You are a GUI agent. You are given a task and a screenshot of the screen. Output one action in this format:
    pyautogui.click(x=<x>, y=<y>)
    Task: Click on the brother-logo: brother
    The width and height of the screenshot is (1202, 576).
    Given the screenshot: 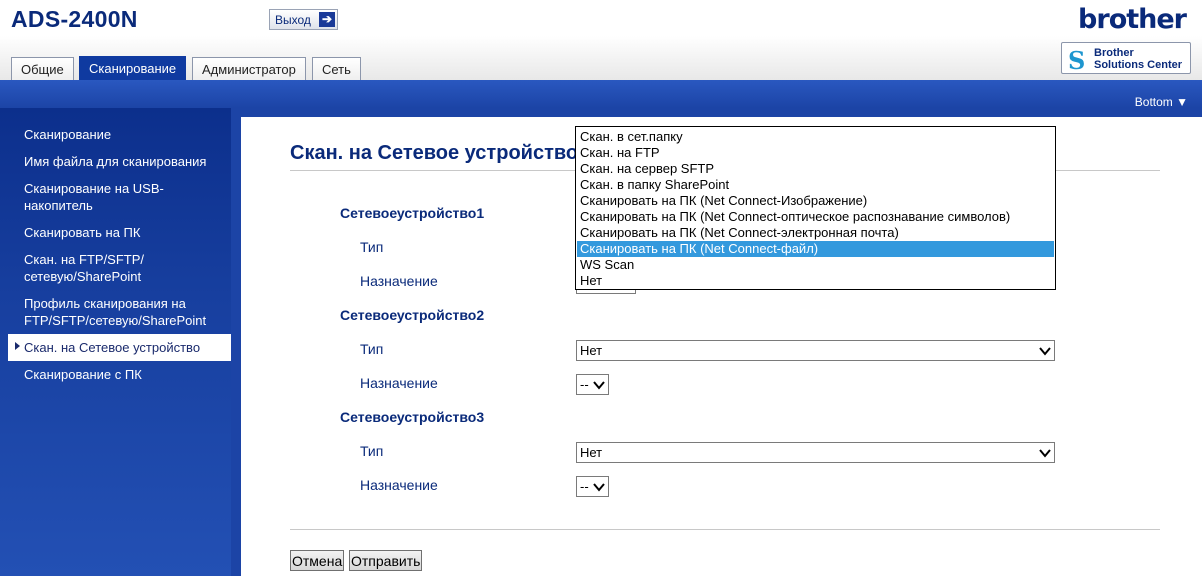 What is the action you would take?
    pyautogui.click(x=1132, y=19)
    